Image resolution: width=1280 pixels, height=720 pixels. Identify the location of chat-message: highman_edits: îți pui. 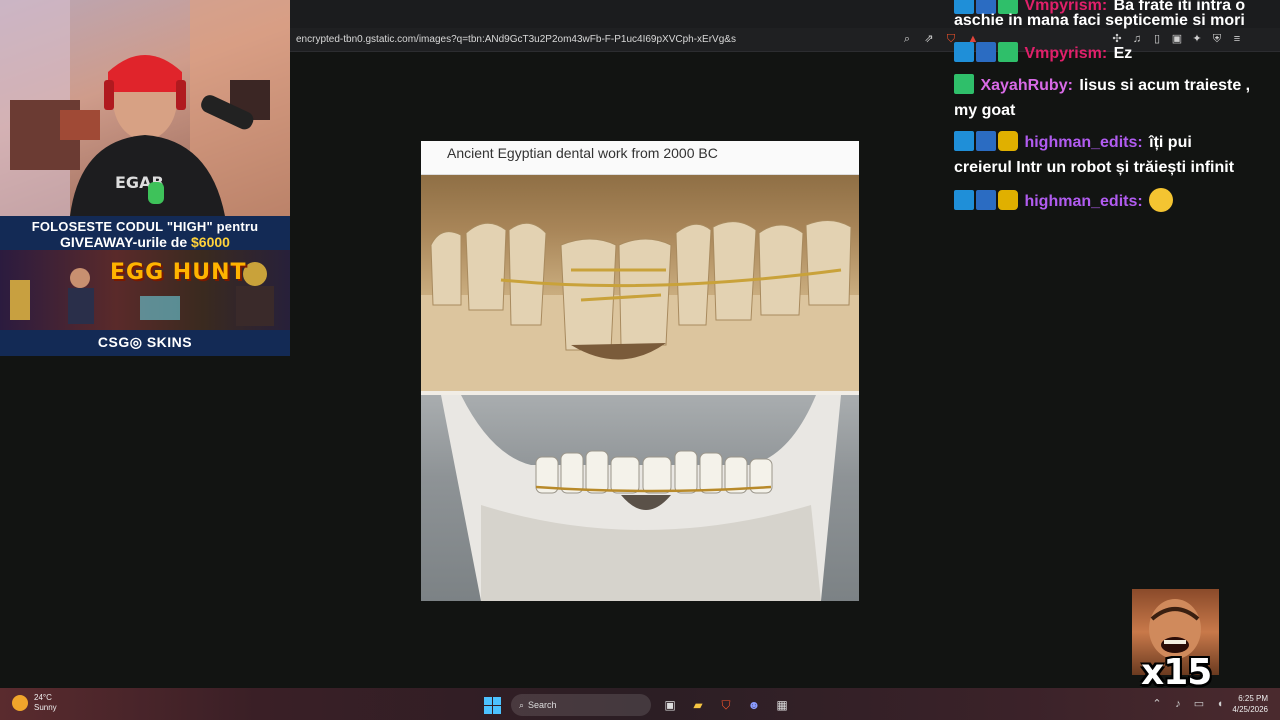
(1114, 143).